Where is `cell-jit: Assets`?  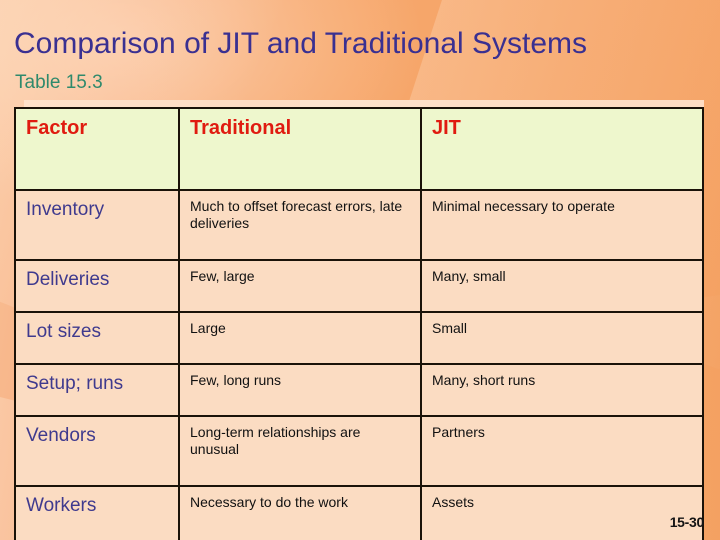 cell-jit: Assets is located at coordinates (562, 512).